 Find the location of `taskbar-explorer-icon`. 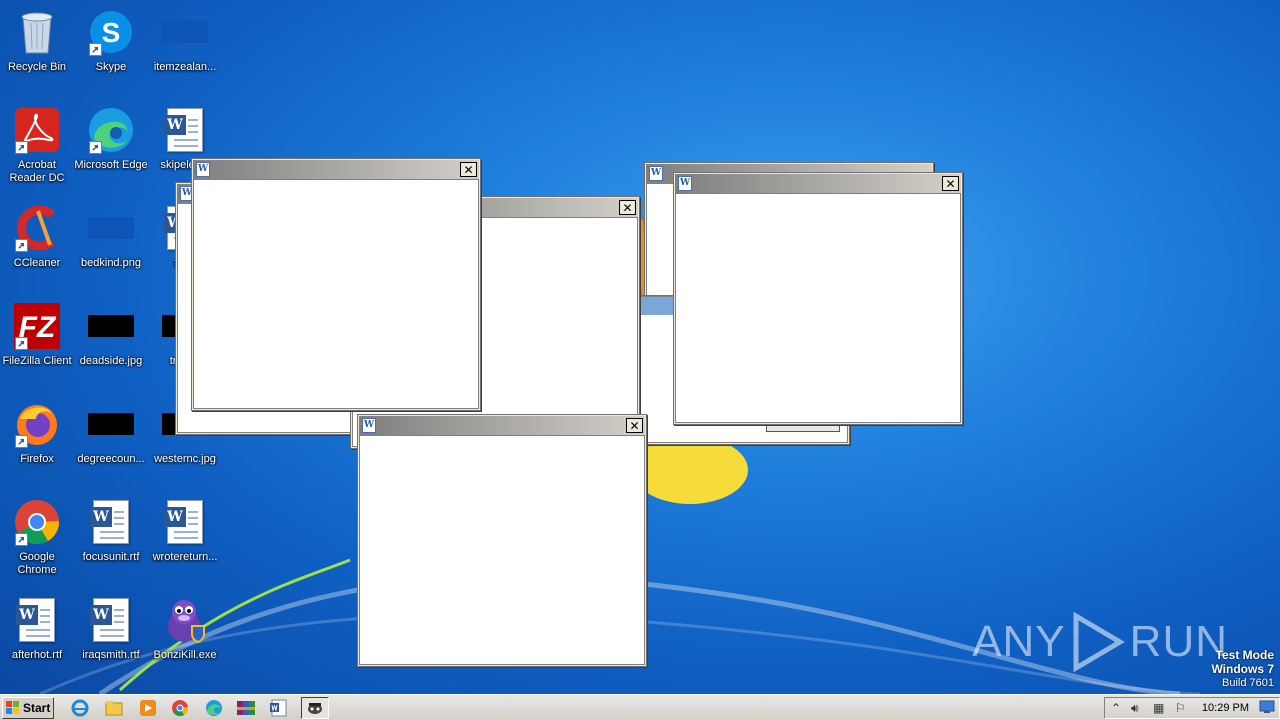

taskbar-explorer-icon is located at coordinates (114, 708).